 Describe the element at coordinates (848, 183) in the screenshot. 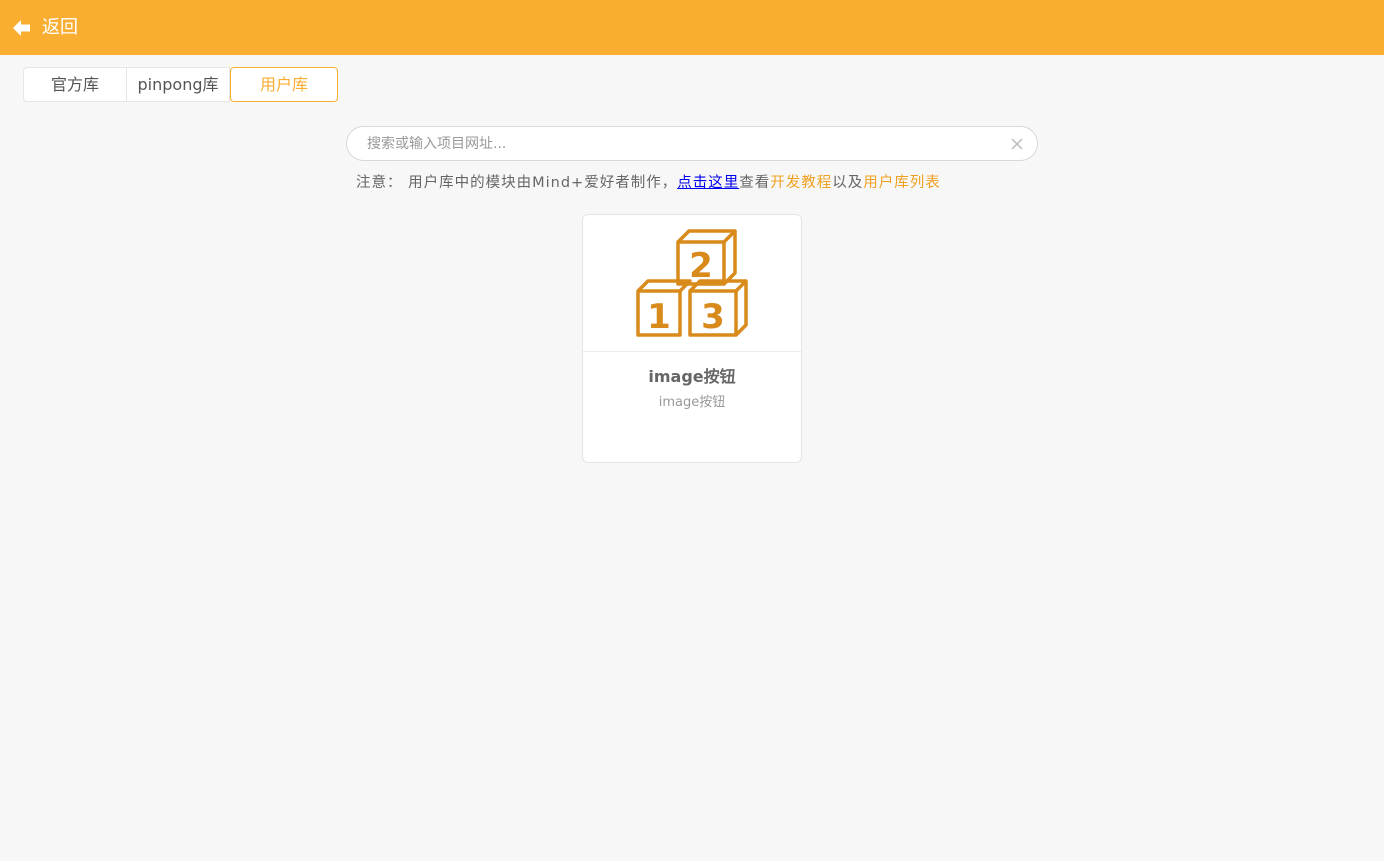

I see `notice-and: 以及` at that location.